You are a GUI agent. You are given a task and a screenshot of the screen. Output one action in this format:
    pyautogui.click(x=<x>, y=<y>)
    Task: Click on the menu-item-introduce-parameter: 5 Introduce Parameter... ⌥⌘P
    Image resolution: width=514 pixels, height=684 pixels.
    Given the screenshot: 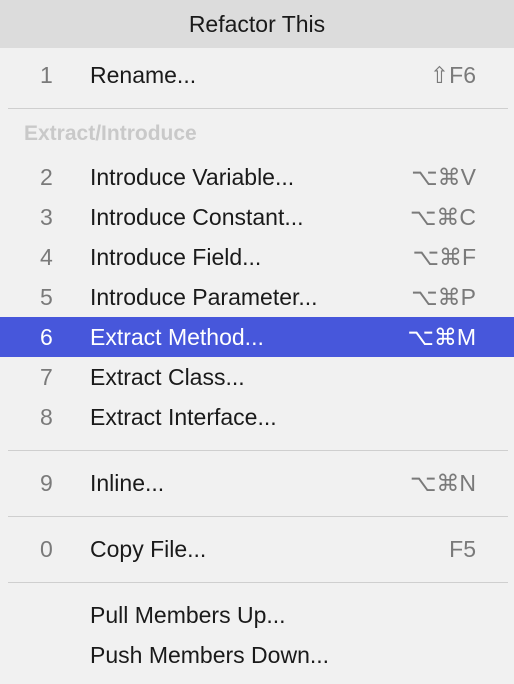 What is the action you would take?
    pyautogui.click(x=257, y=297)
    